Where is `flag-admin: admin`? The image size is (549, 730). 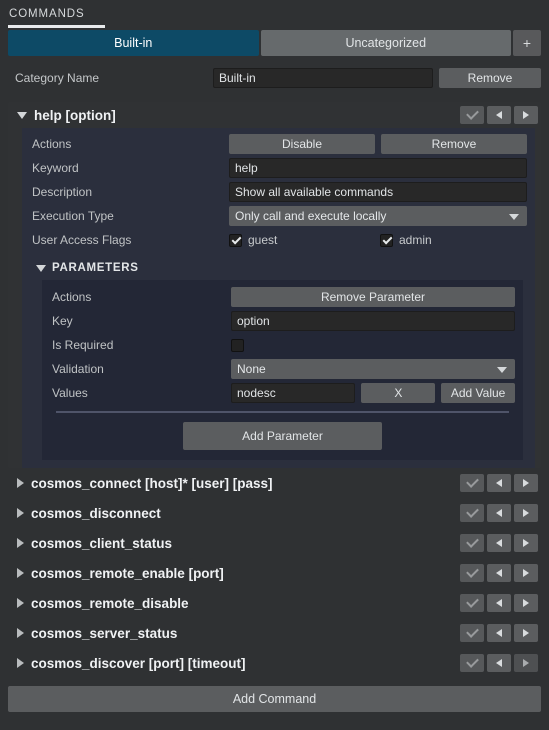
flag-admin: admin is located at coordinates (406, 240).